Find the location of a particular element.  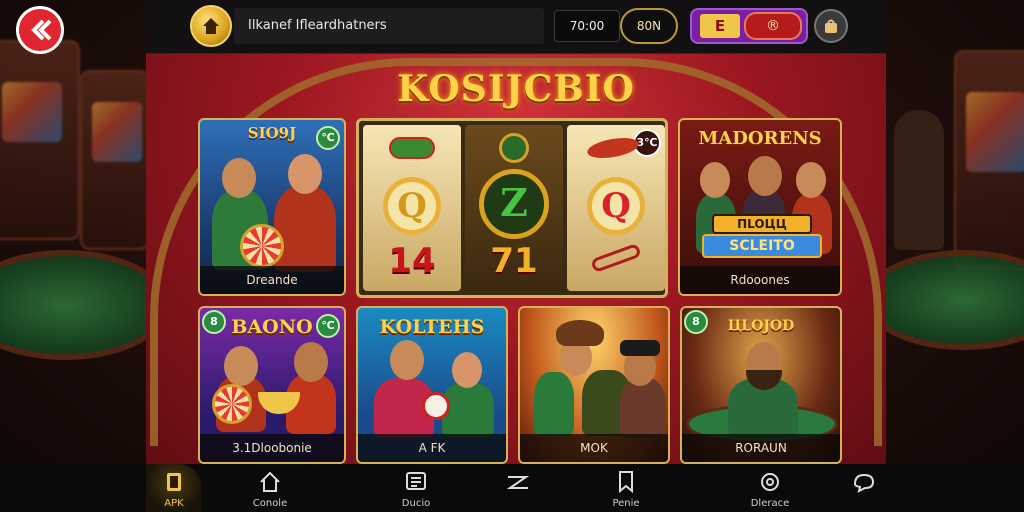

game-tile-label: Rdooones is located at coordinates (760, 280).